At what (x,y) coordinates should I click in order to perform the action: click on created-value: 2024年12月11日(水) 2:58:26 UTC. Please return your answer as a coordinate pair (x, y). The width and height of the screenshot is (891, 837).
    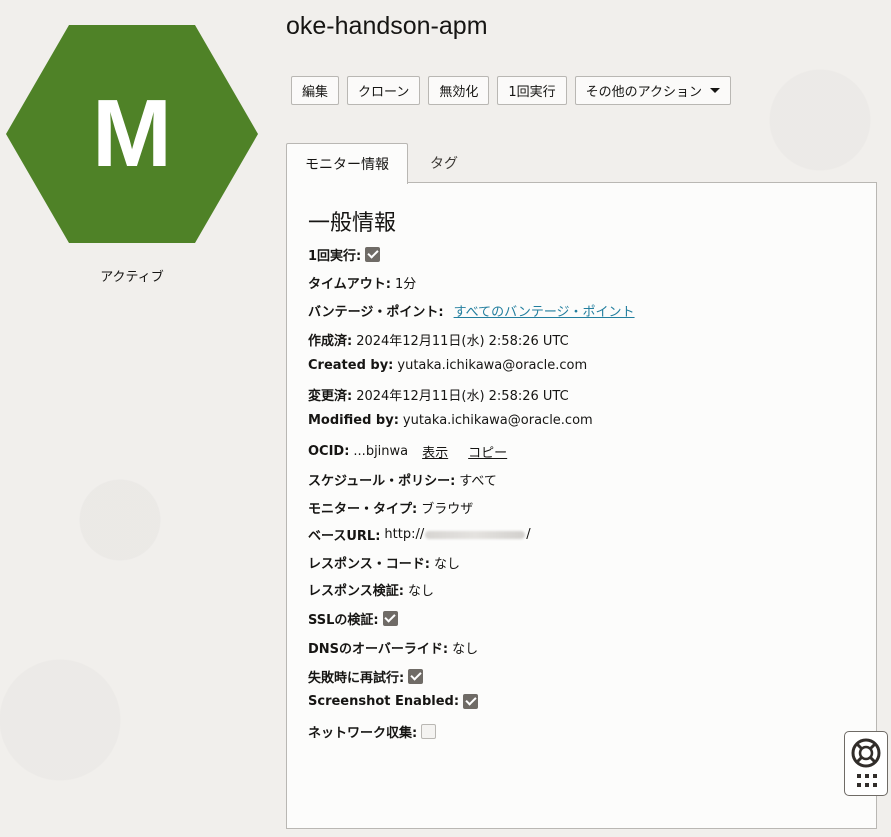
    Looking at the image, I should click on (462, 341).